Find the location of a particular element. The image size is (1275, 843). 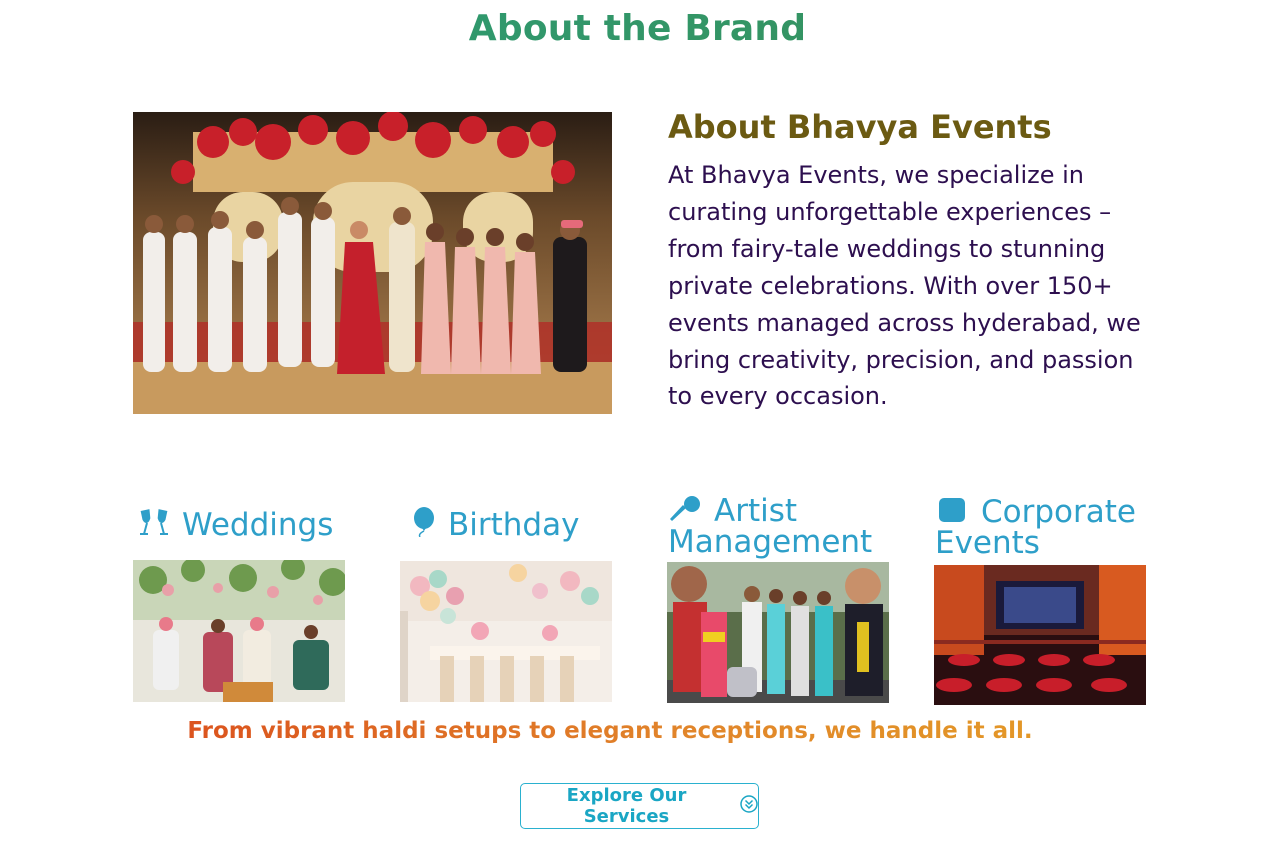

champagne-glasses-icon is located at coordinates (154, 524).